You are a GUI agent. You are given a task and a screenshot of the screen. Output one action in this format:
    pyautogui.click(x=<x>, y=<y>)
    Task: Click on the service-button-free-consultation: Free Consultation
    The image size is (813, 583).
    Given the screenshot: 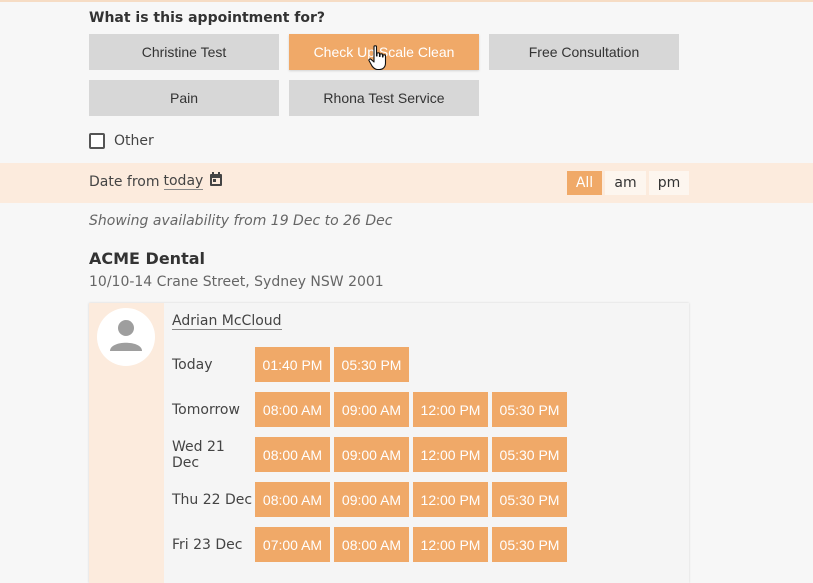 What is the action you would take?
    pyautogui.click(x=584, y=52)
    